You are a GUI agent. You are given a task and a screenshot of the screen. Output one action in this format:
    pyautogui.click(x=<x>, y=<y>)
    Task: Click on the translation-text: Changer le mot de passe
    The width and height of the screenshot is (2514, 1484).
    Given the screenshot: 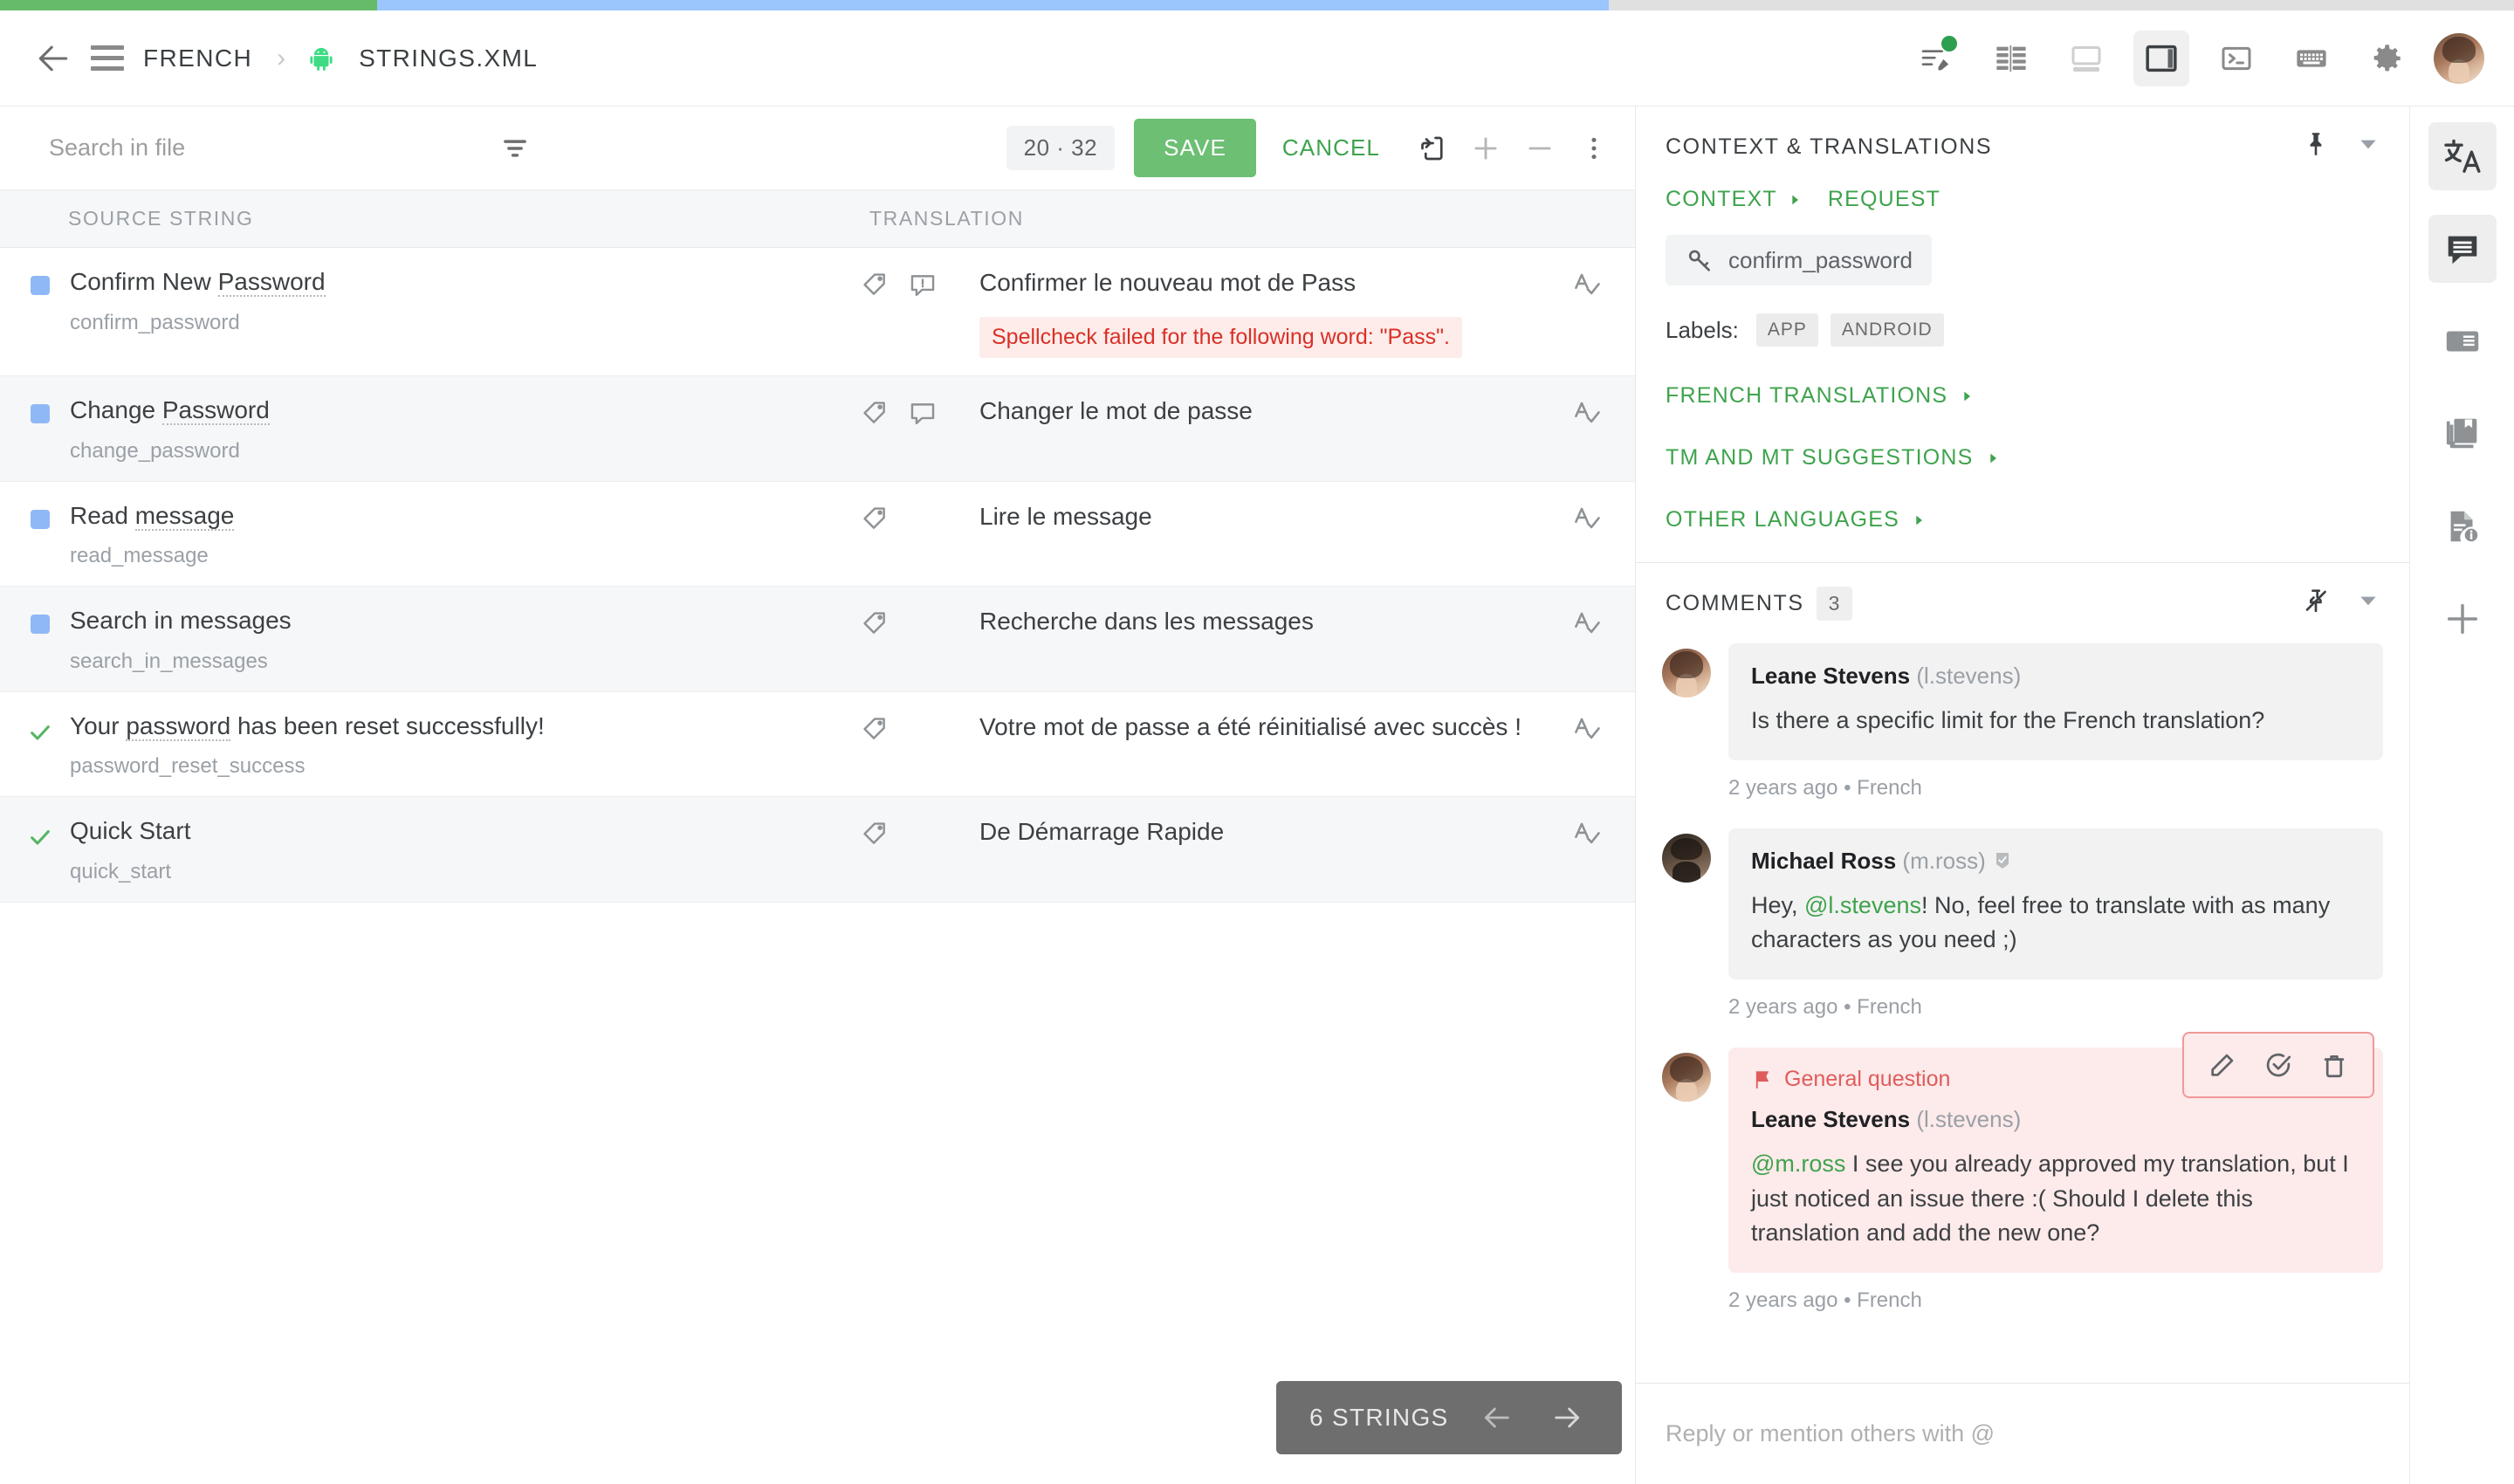 What is the action you would take?
    pyautogui.click(x=1259, y=410)
    